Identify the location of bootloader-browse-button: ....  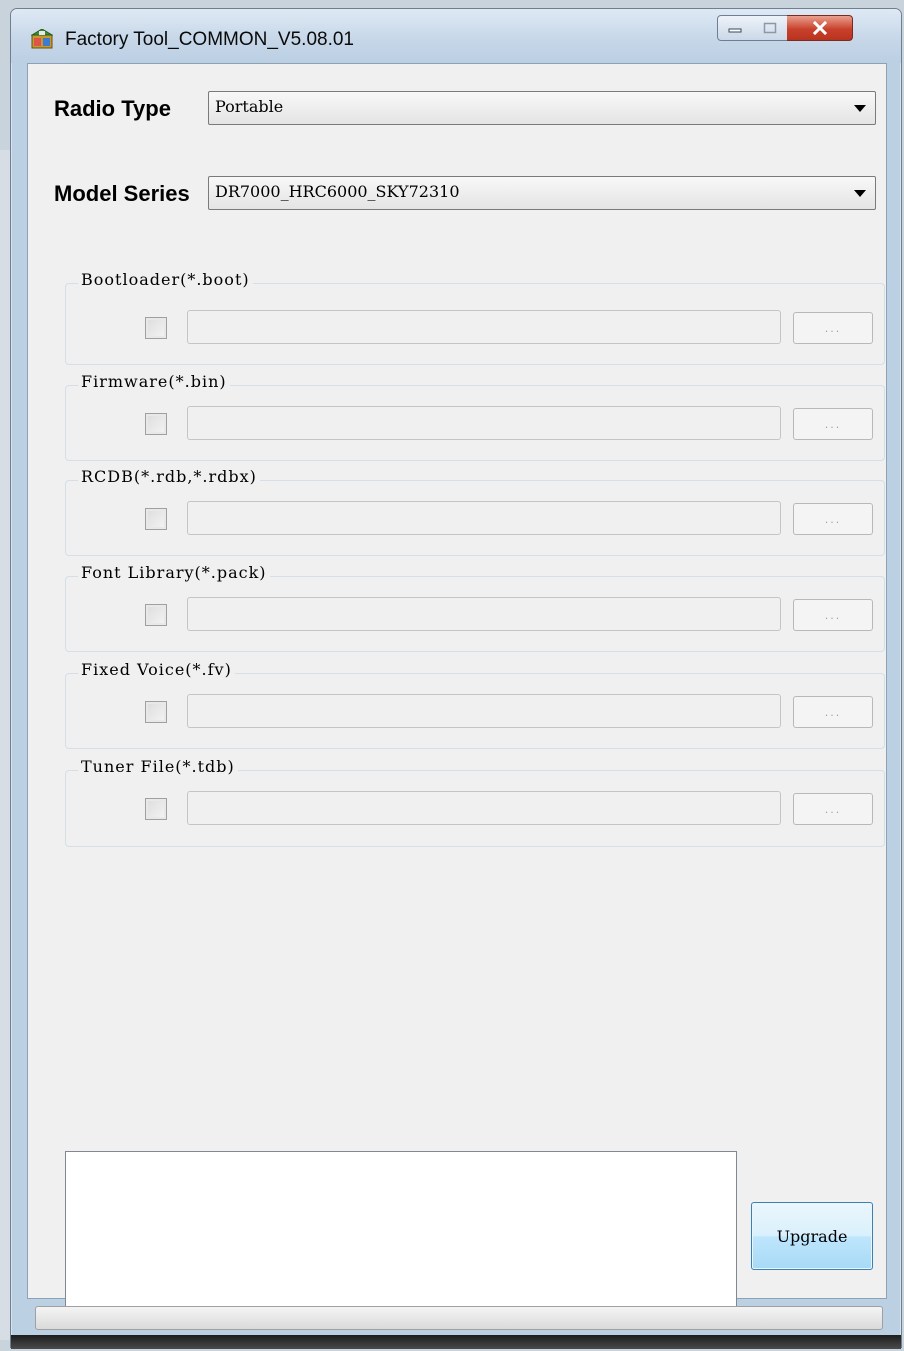
(833, 328).